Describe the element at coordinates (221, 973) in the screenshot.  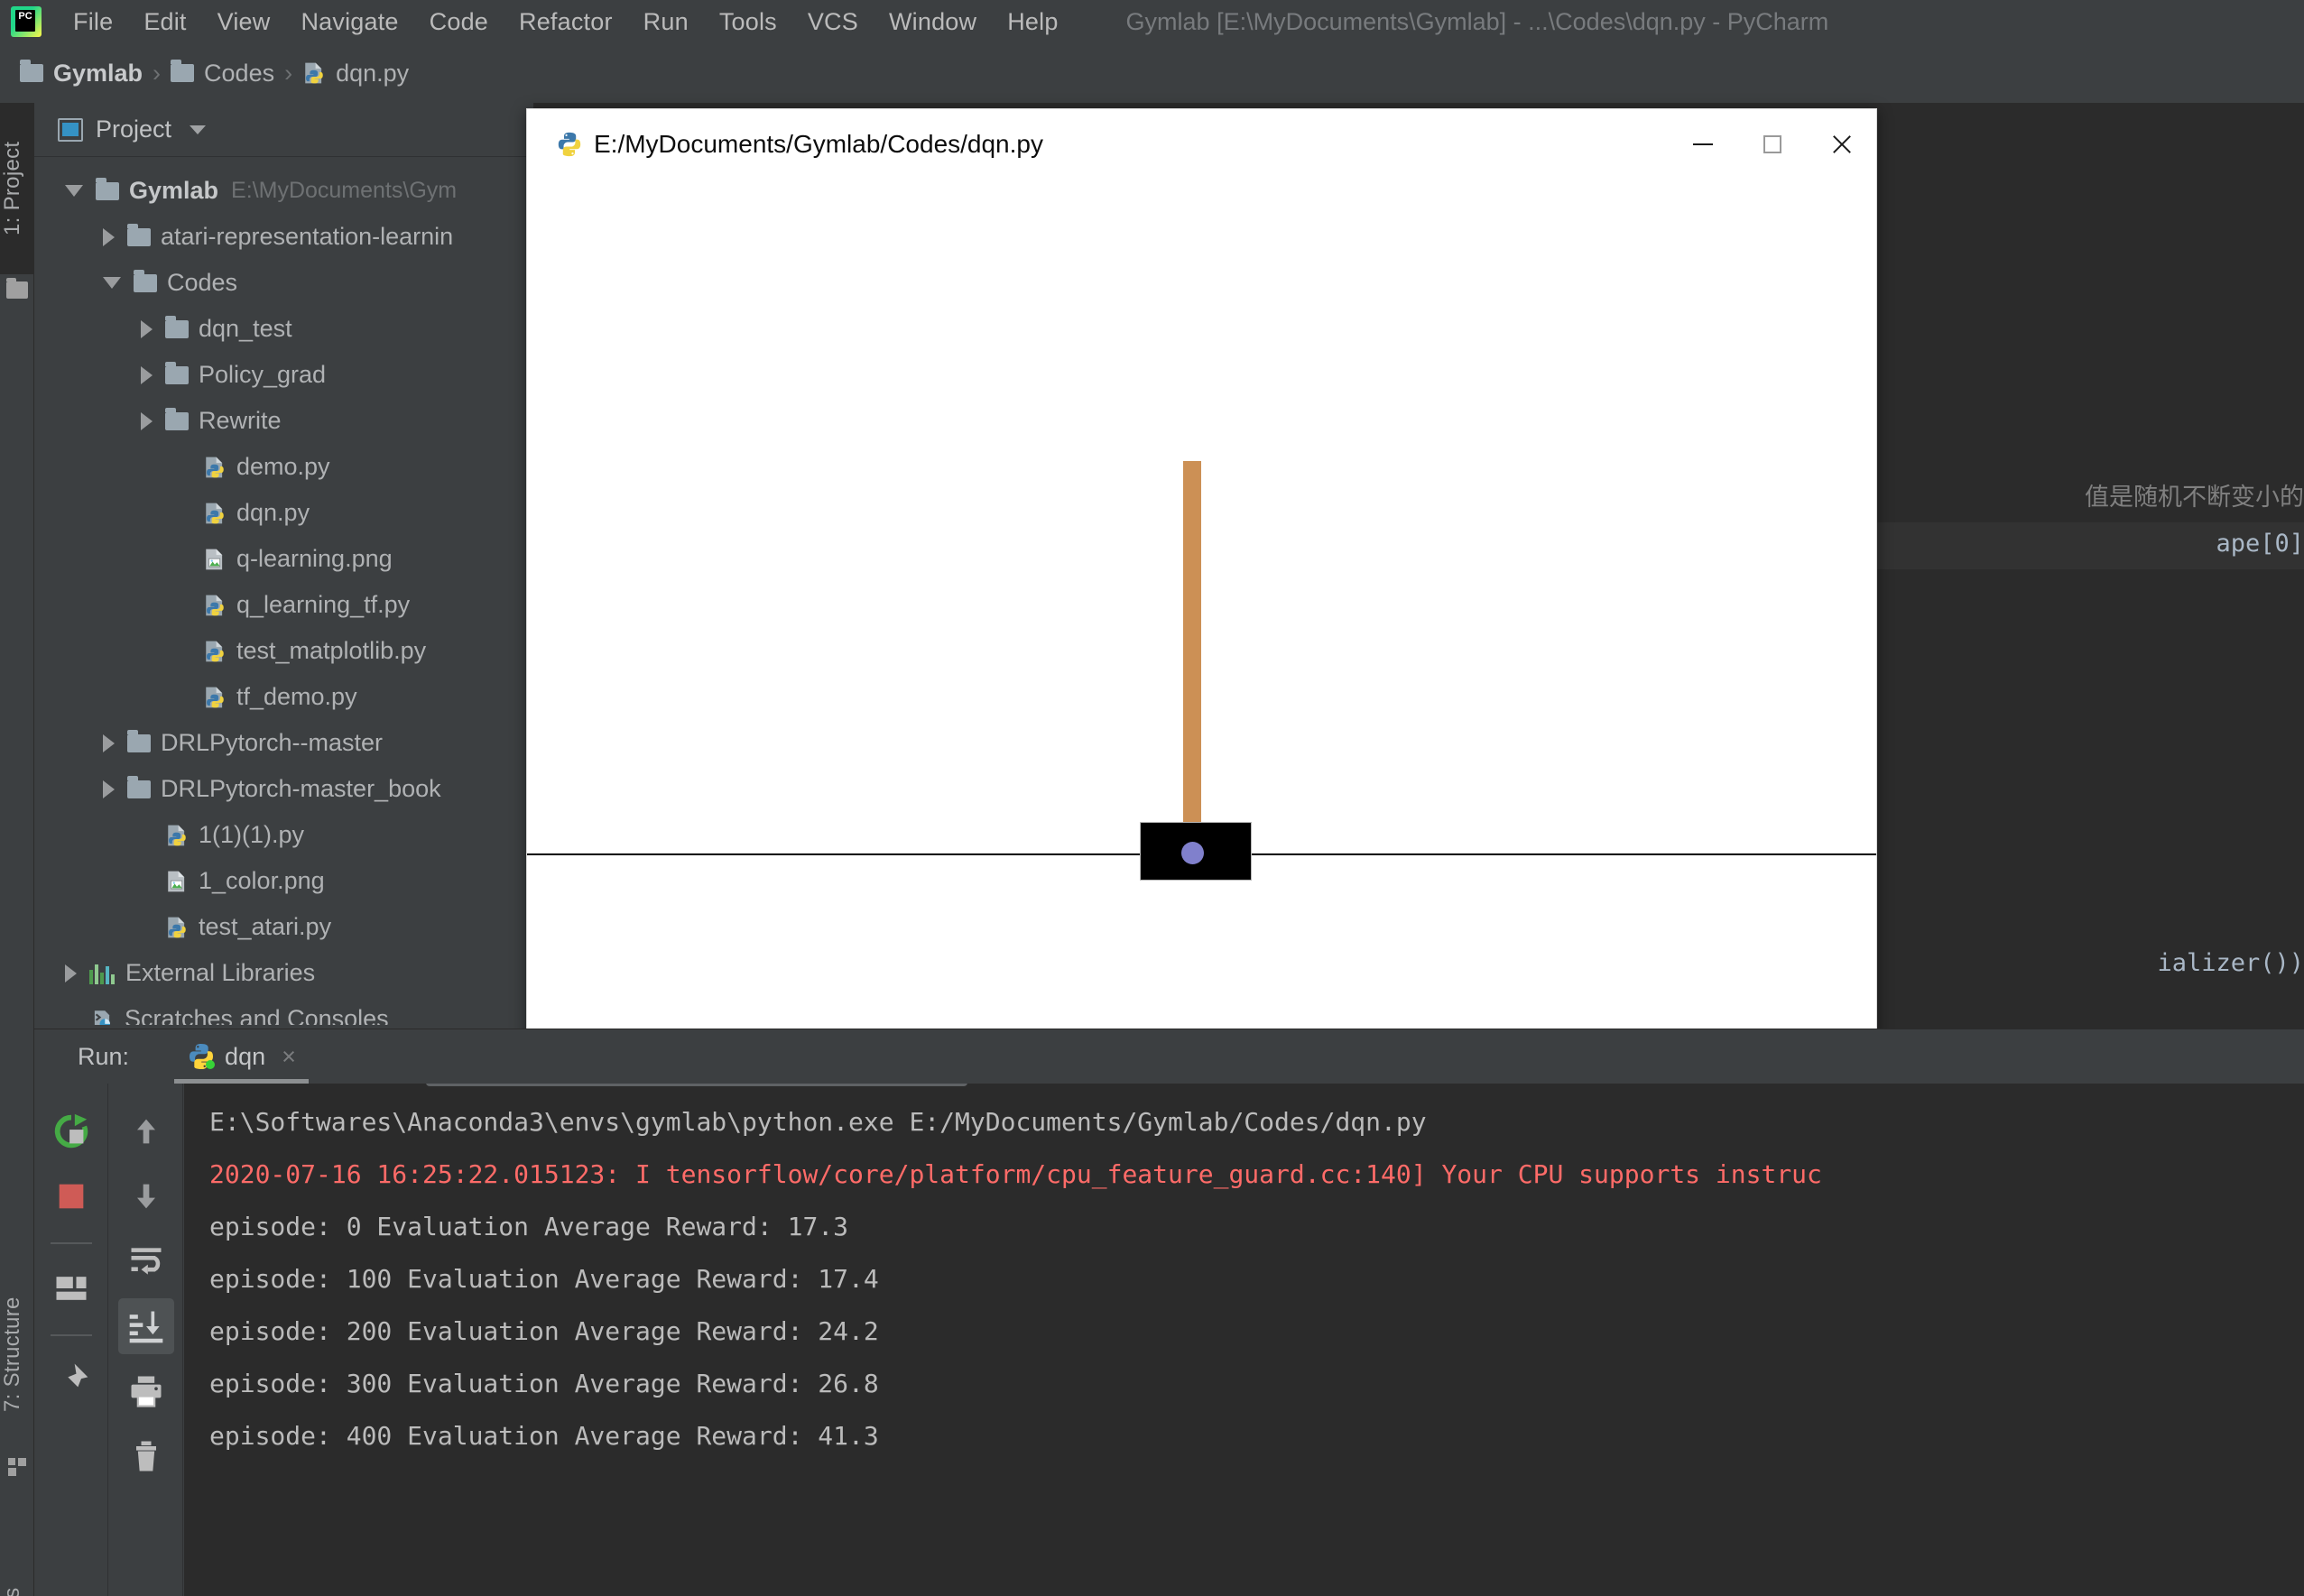
I see `tree-item-label: External Libraries` at that location.